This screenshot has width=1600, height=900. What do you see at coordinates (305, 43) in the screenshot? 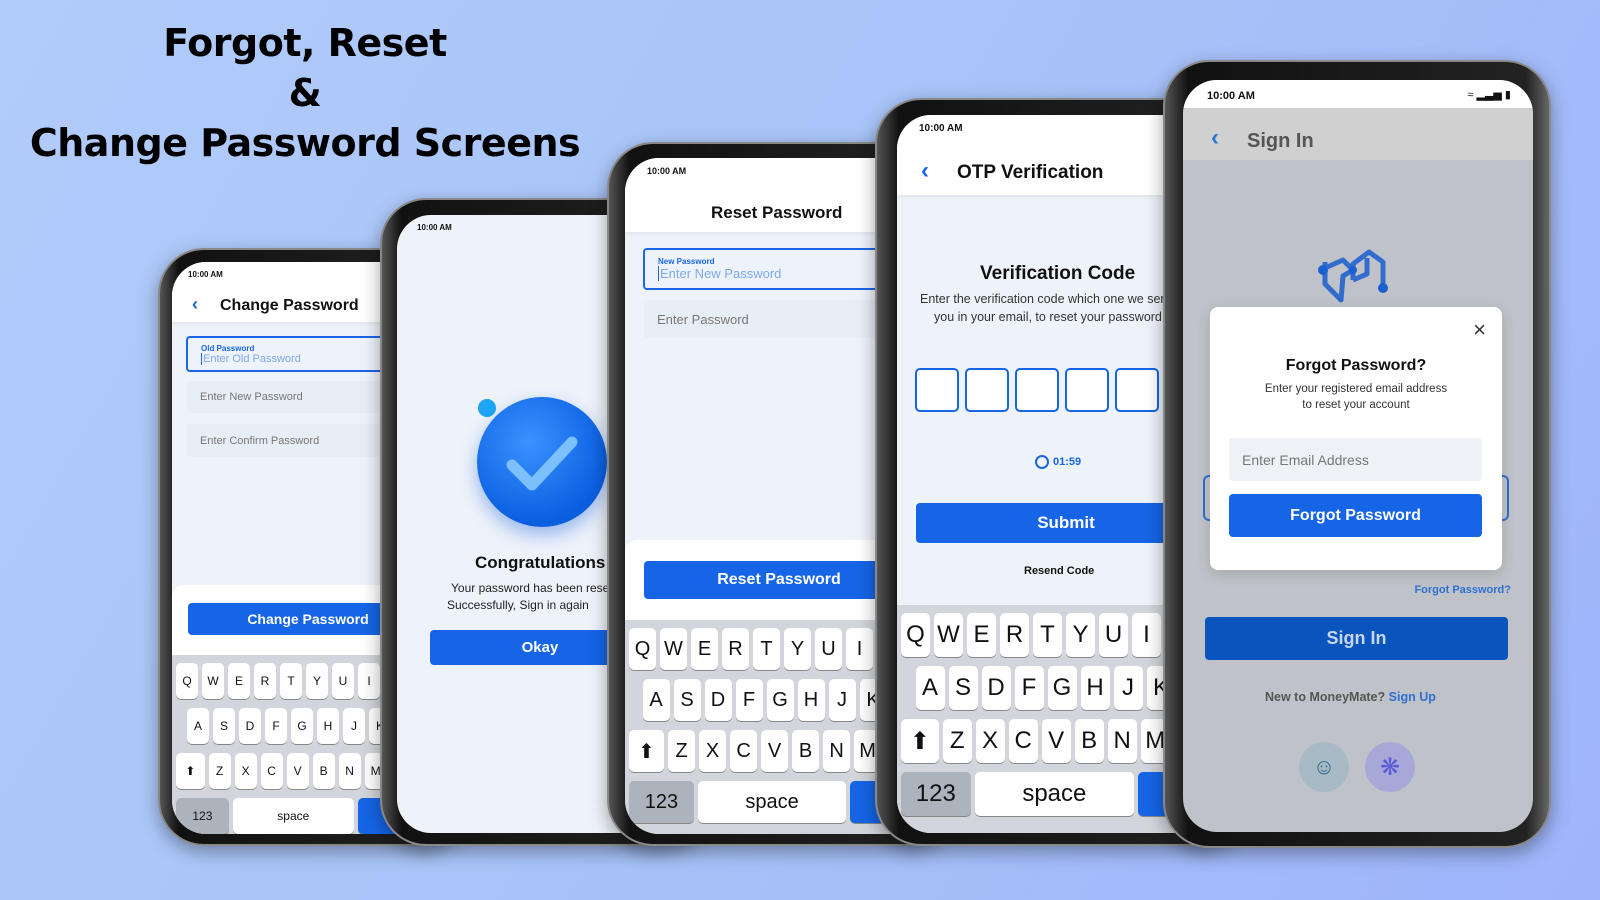
I see `banner-line: Forgot, Reset` at bounding box center [305, 43].